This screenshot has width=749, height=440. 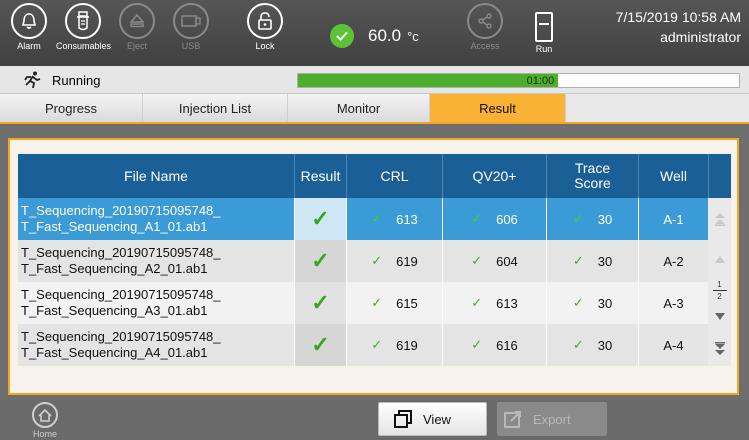 What do you see at coordinates (507, 303) in the screenshot?
I see `qv20-value: 613` at bounding box center [507, 303].